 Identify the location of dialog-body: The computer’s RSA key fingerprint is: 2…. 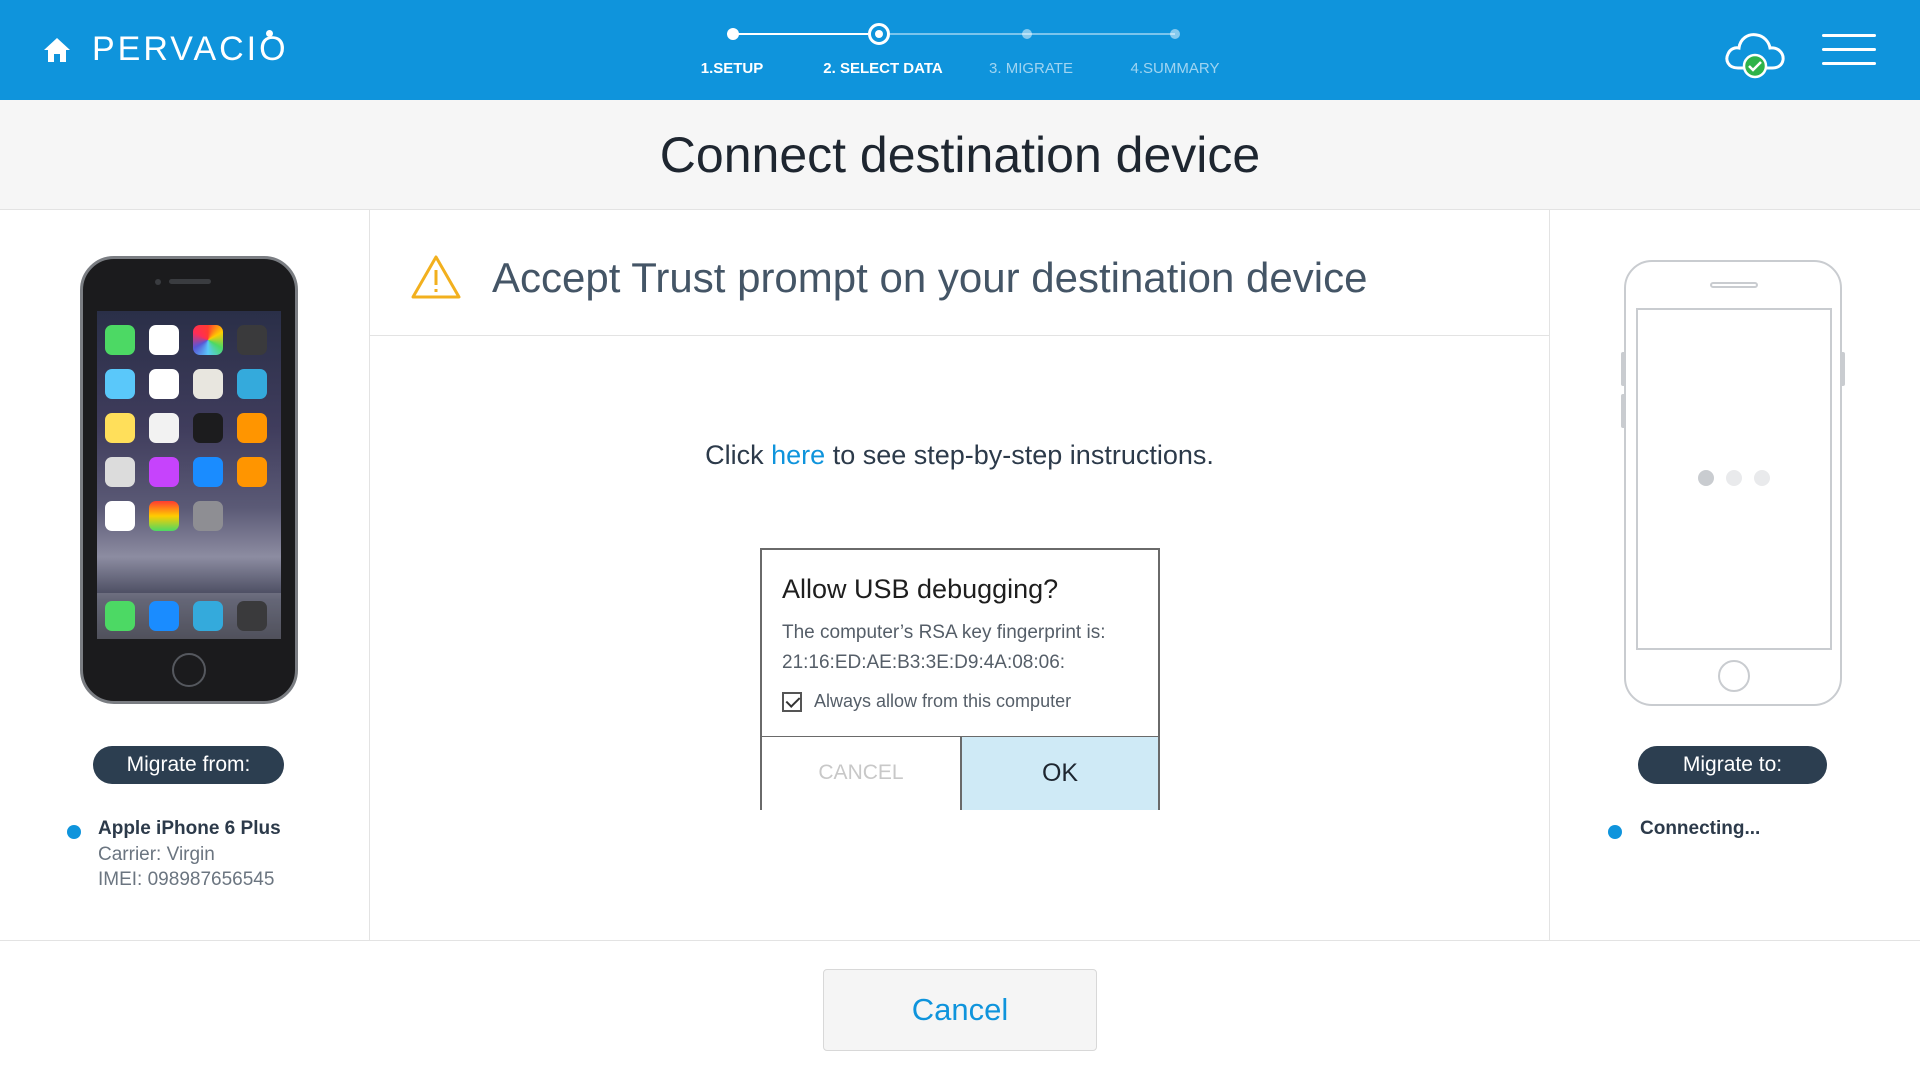
(944, 648).